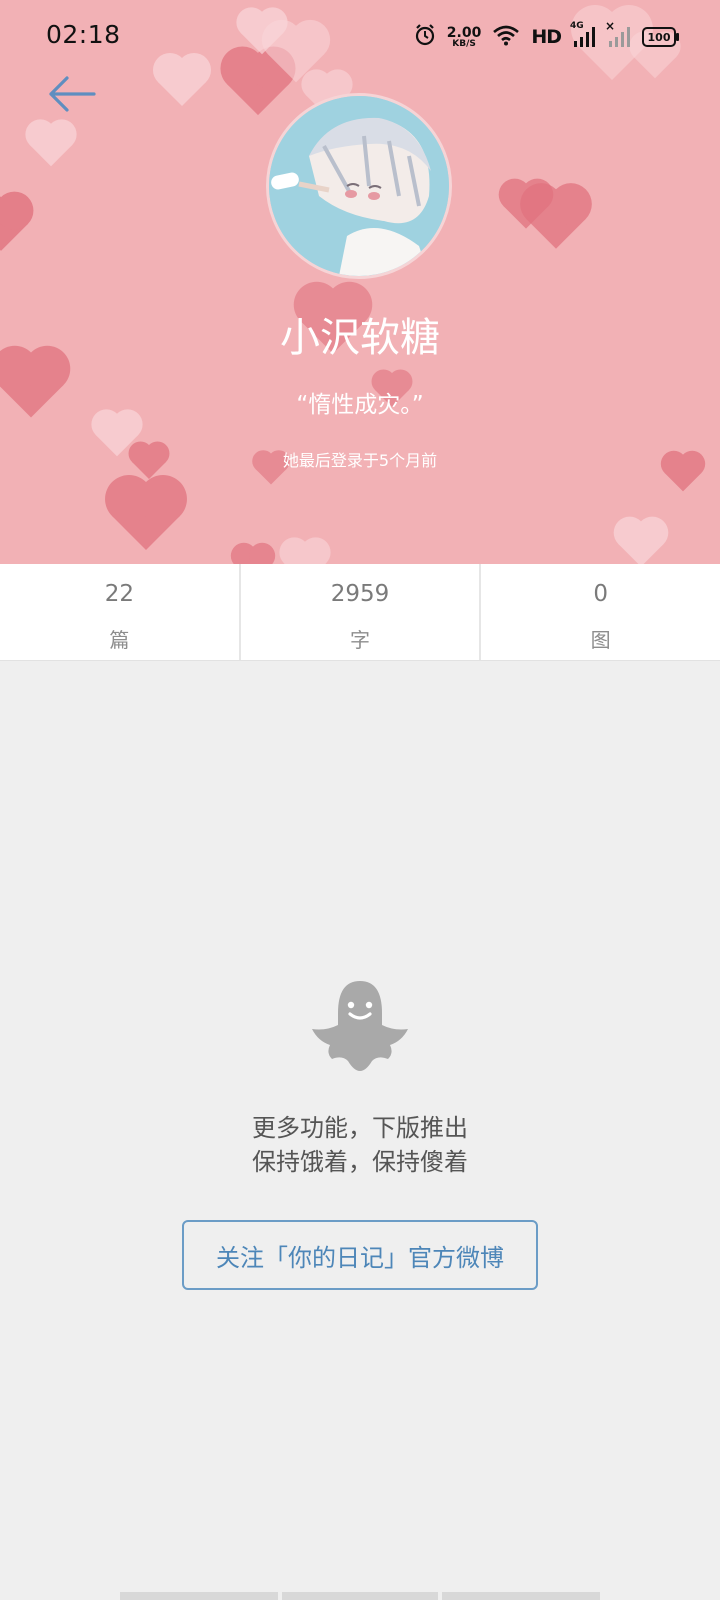 The height and width of the screenshot is (1600, 720). Describe the element at coordinates (464, 32) in the screenshot. I see `speed-value: 2.00` at that location.